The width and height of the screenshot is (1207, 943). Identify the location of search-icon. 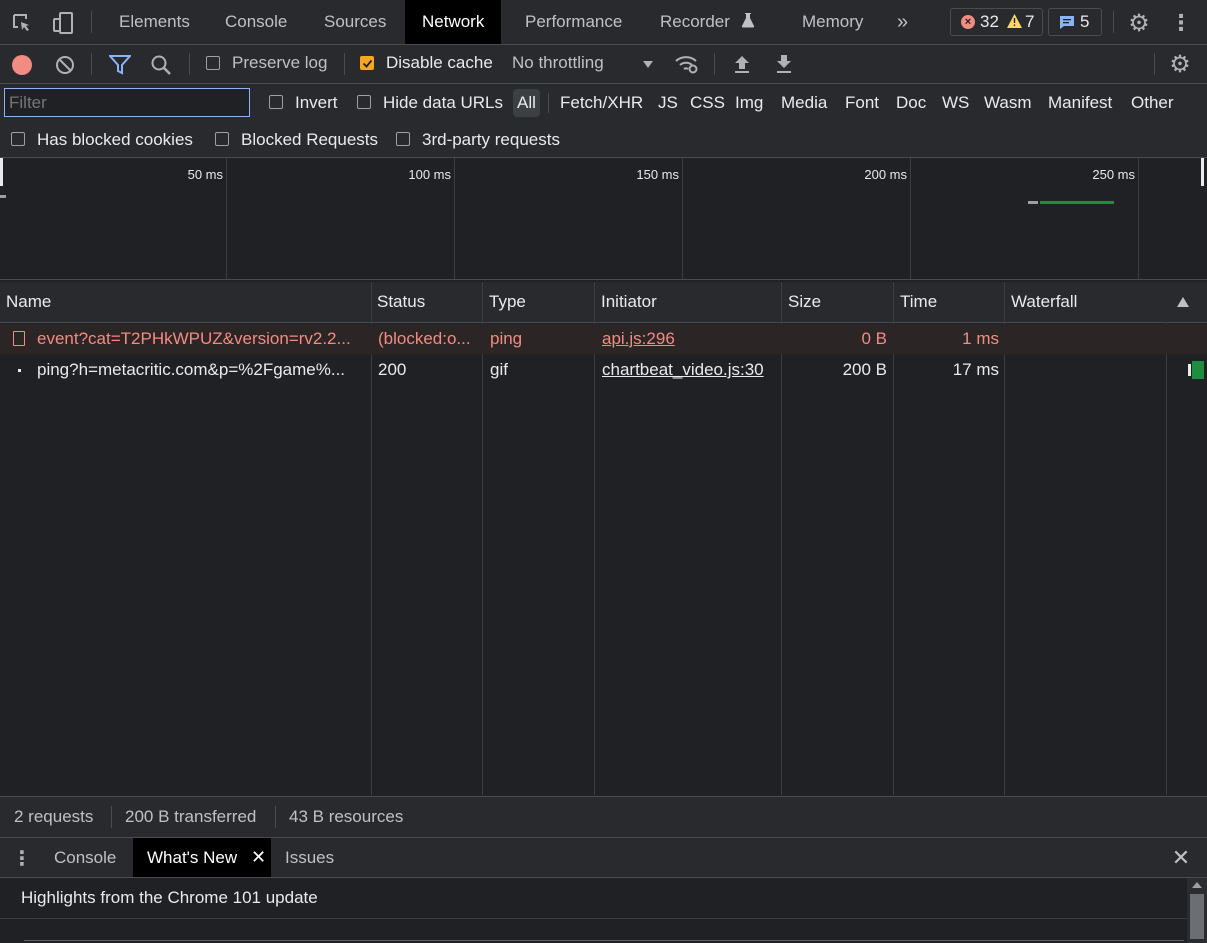
(161, 65).